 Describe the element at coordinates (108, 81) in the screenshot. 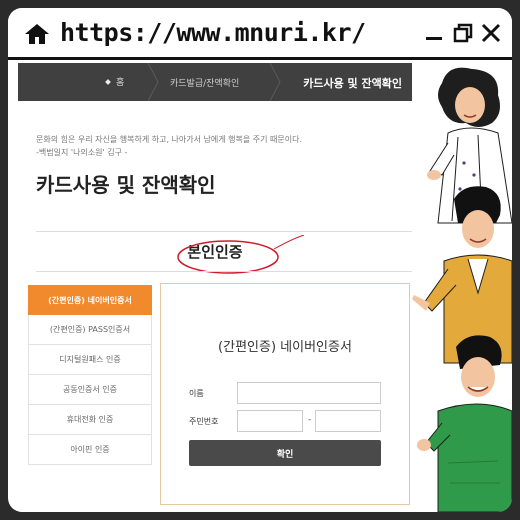

I see `home-dot-icon` at that location.